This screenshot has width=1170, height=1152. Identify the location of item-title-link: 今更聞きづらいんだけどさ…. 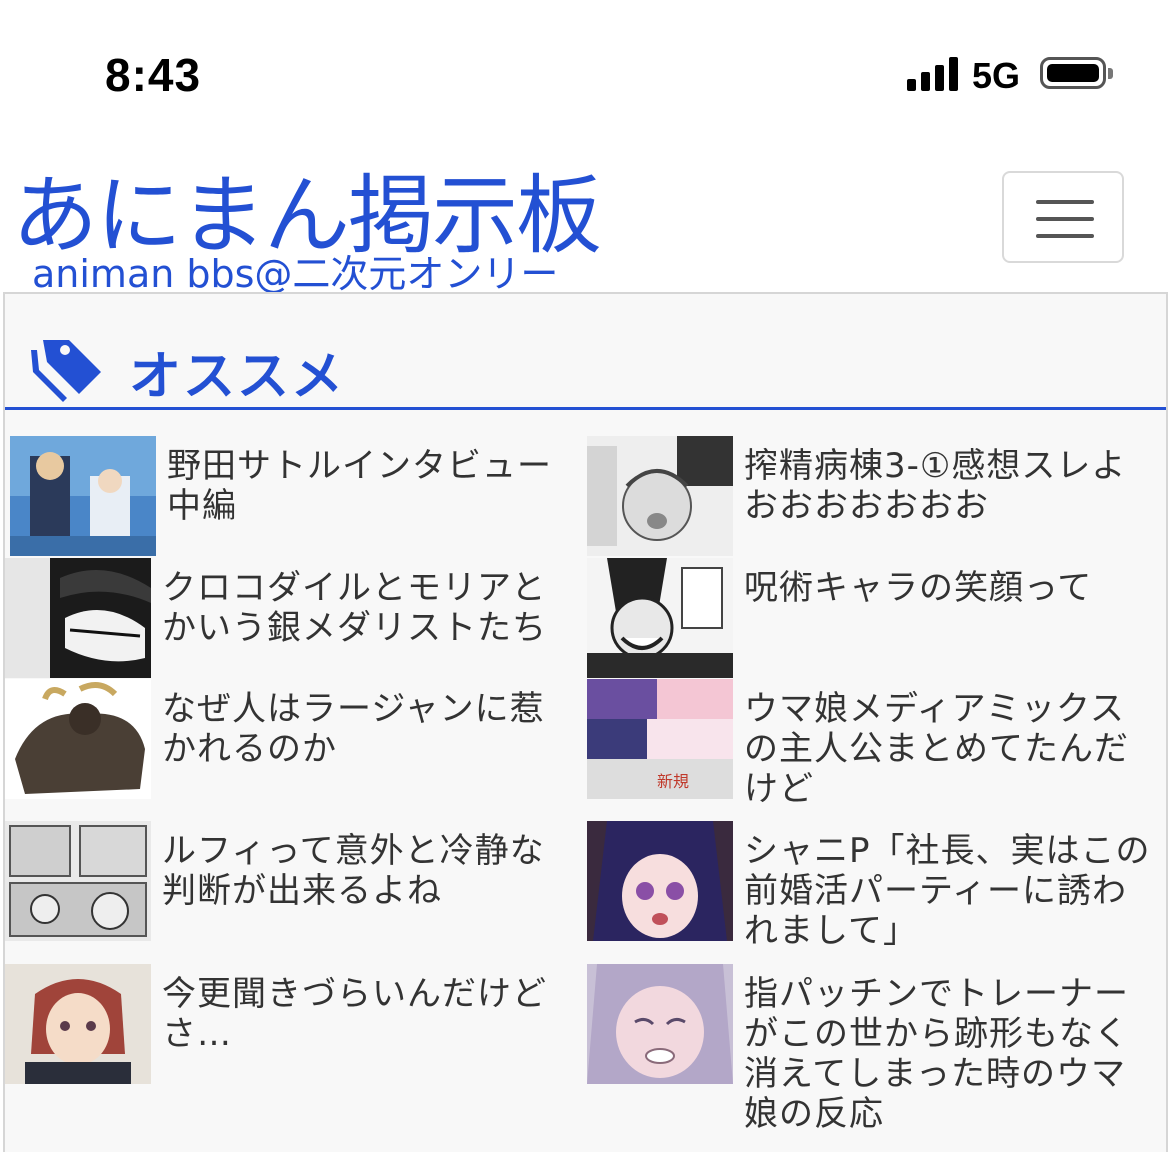
(367, 1014).